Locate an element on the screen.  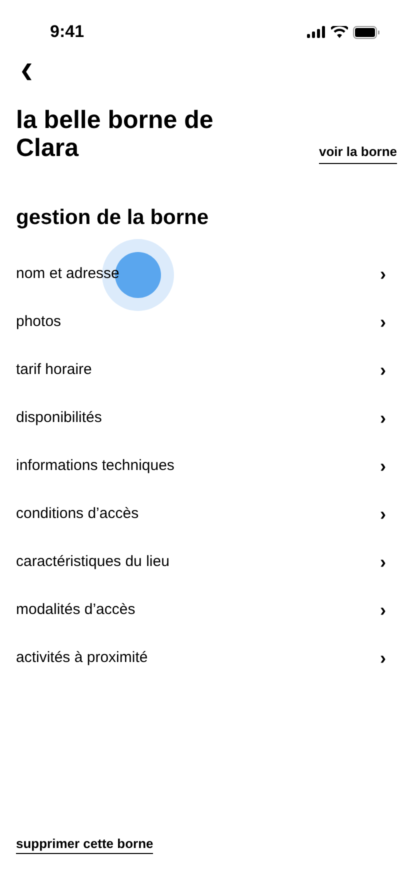
menu-item: disponibilités › is located at coordinates (207, 418).